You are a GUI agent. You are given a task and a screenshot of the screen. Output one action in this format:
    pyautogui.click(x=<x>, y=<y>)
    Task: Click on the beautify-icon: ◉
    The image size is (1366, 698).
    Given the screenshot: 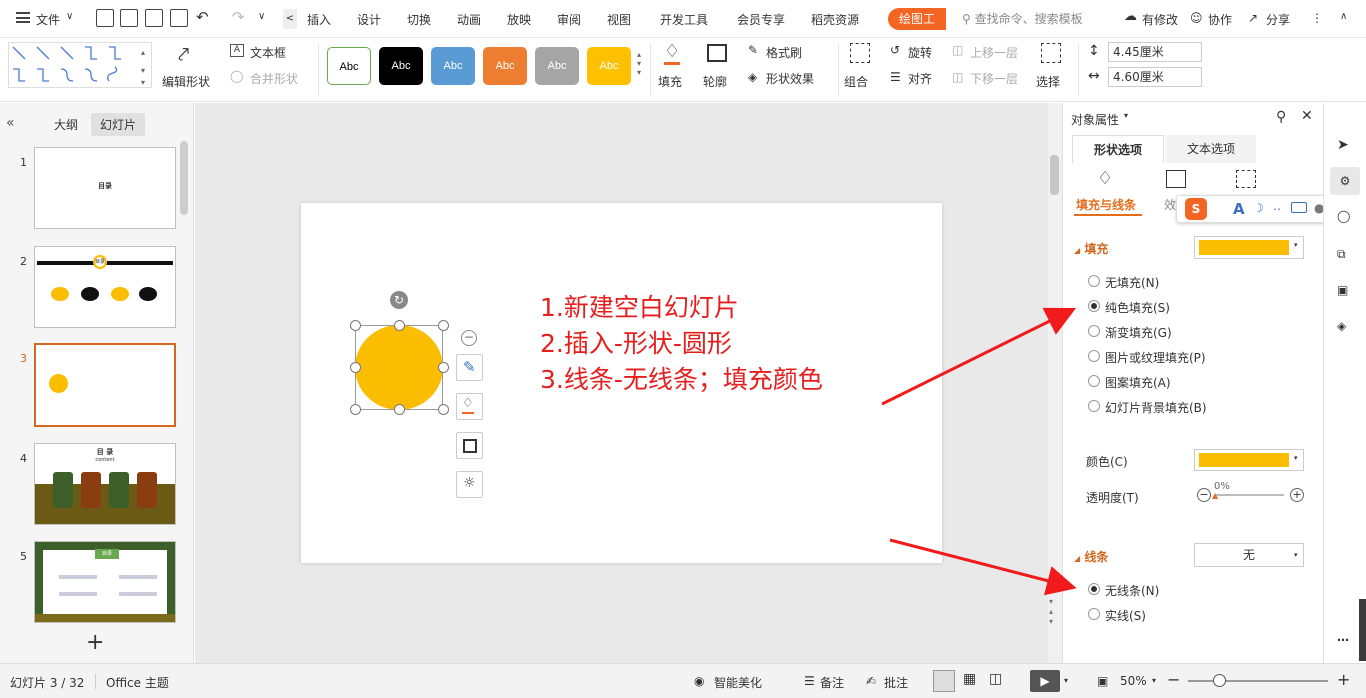 What is the action you would take?
    pyautogui.click(x=699, y=681)
    